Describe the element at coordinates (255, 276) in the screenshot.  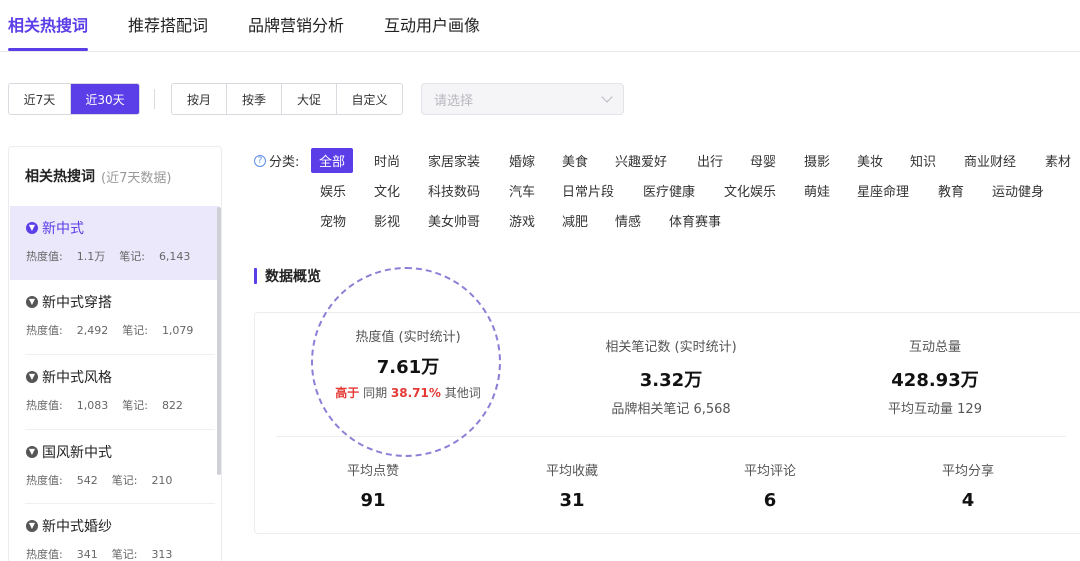
I see `section-accent-bar` at that location.